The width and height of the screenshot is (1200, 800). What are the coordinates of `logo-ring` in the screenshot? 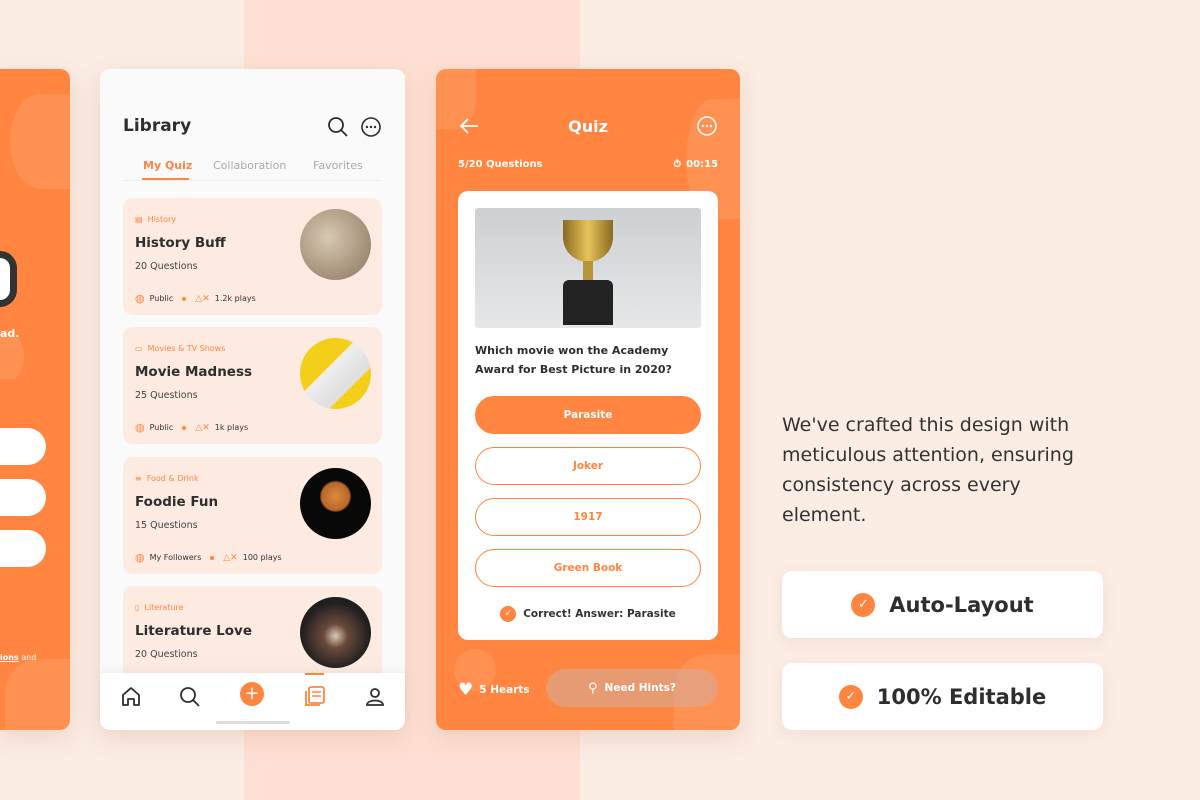 It's located at (8, 279).